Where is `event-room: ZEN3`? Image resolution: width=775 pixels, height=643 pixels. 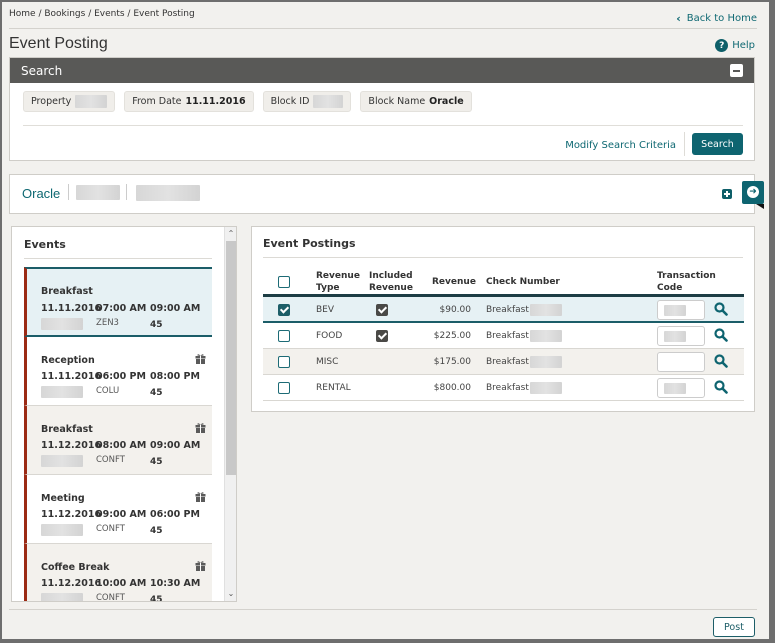
event-room: ZEN3 is located at coordinates (107, 323).